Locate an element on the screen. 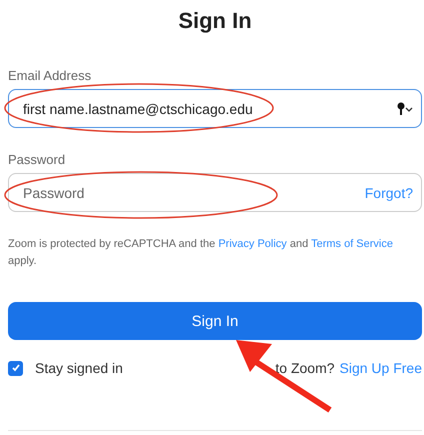 The image size is (424, 435). stay-signed-in-label: Stay signed in is located at coordinates (79, 368).